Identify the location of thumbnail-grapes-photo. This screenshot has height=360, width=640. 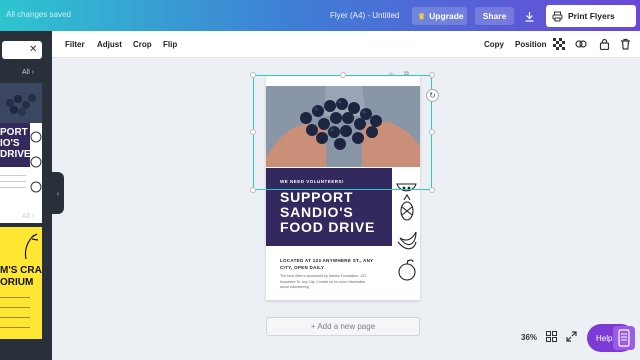
(21, 103).